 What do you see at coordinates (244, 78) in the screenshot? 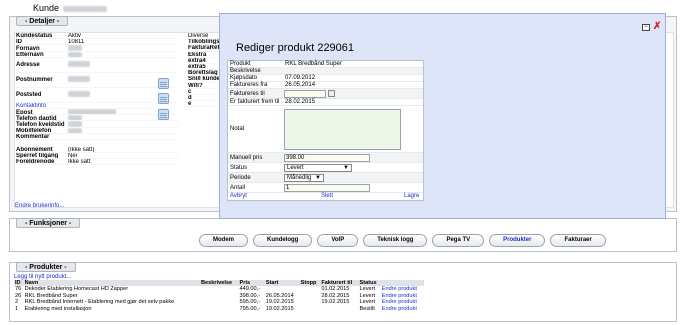
I see `field-label: Kjøpsdato` at bounding box center [244, 78].